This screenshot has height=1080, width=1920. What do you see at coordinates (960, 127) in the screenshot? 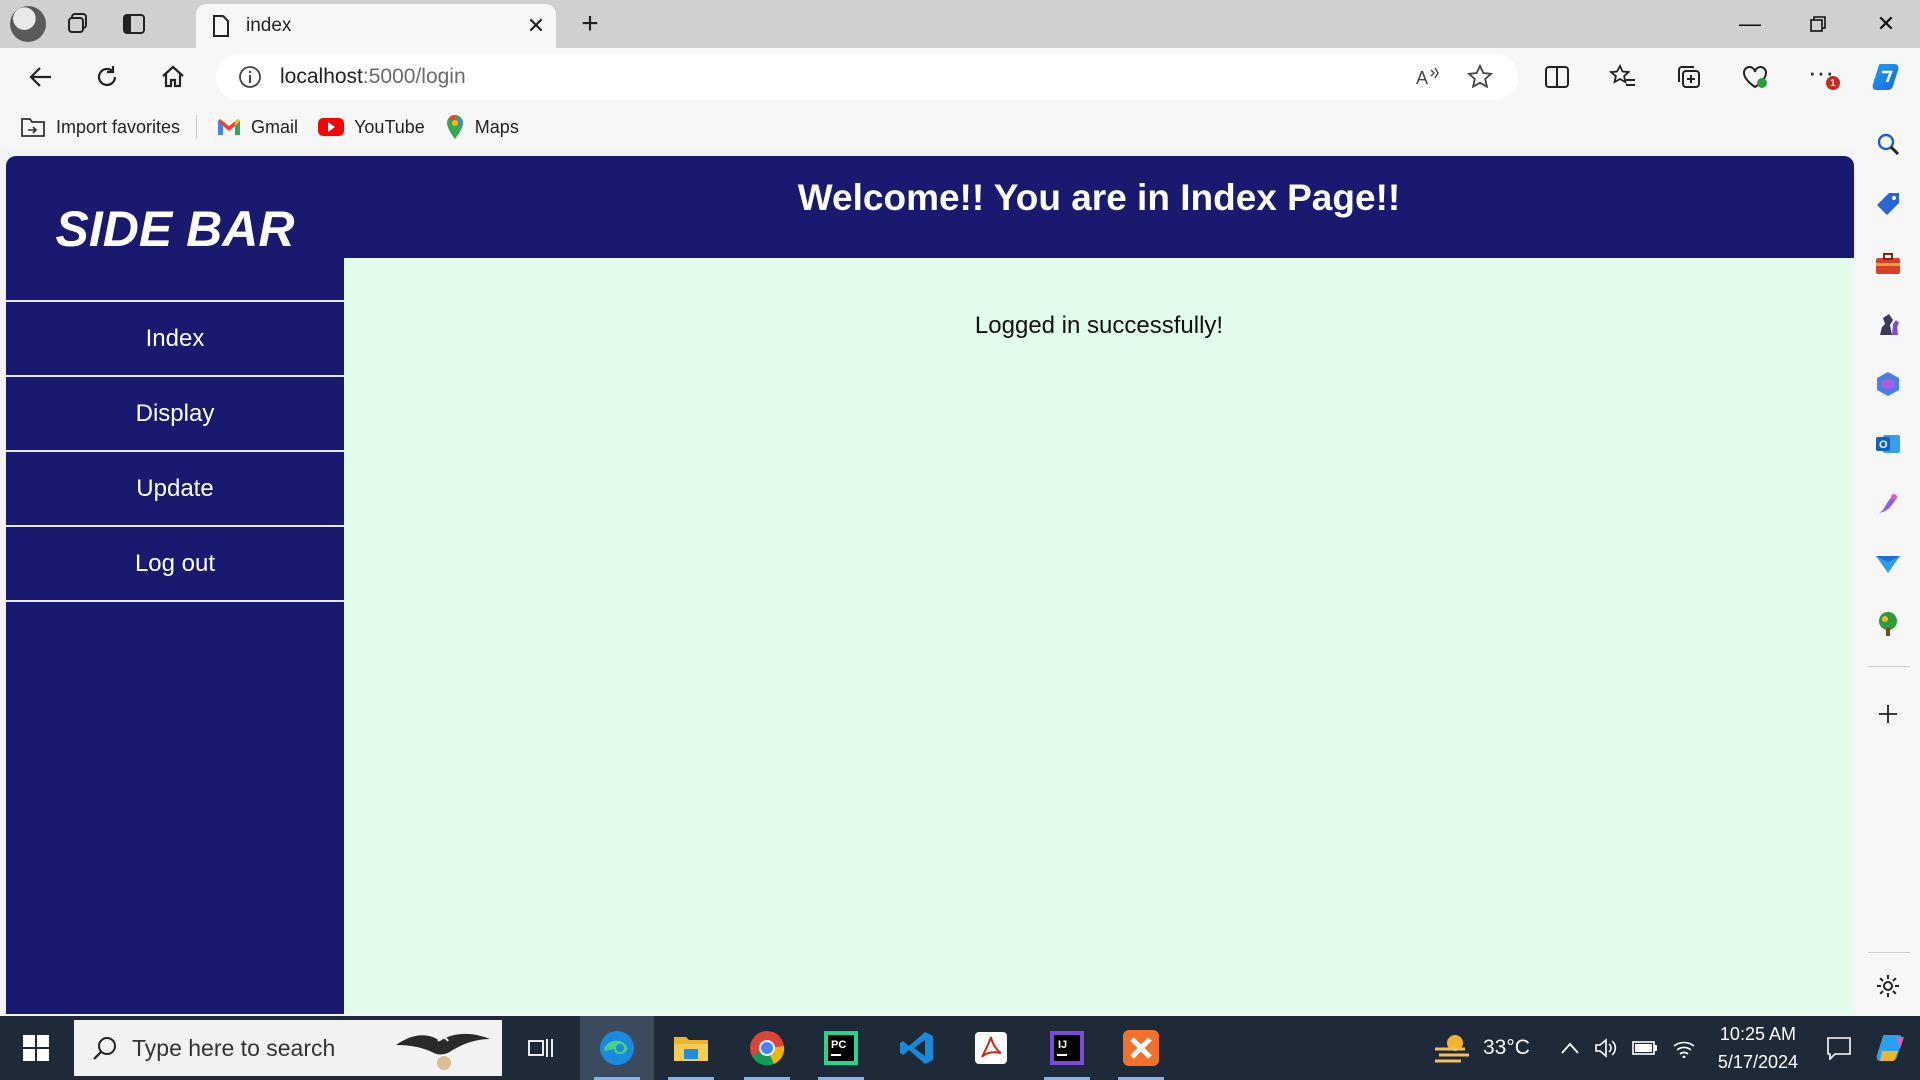
I see `favorites-bar: Import favorites Gmail YouTube Maps` at bounding box center [960, 127].